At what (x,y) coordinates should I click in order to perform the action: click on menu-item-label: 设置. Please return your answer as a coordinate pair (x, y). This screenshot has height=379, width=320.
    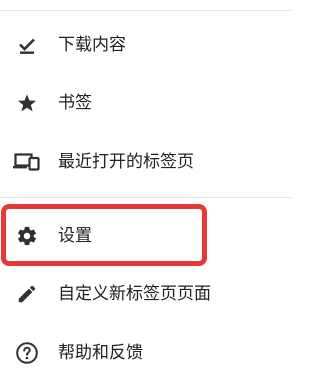
    Looking at the image, I should click on (75, 236).